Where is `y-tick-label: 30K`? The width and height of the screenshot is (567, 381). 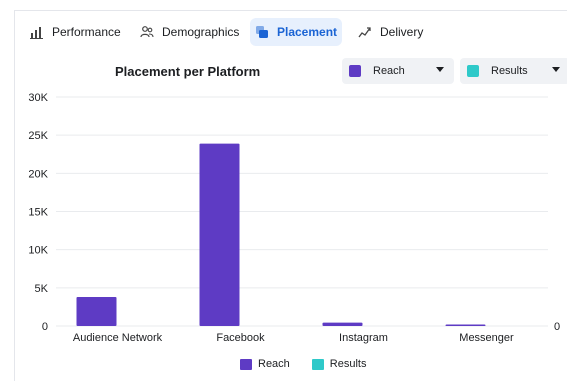 y-tick-label: 30K is located at coordinates (38, 98).